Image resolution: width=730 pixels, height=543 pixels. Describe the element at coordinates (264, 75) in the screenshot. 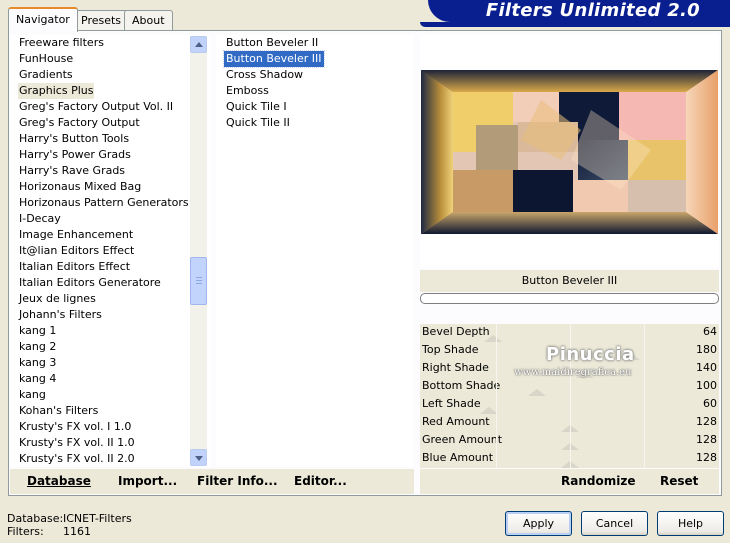

I see `filter-item: Cross Shadow` at that location.